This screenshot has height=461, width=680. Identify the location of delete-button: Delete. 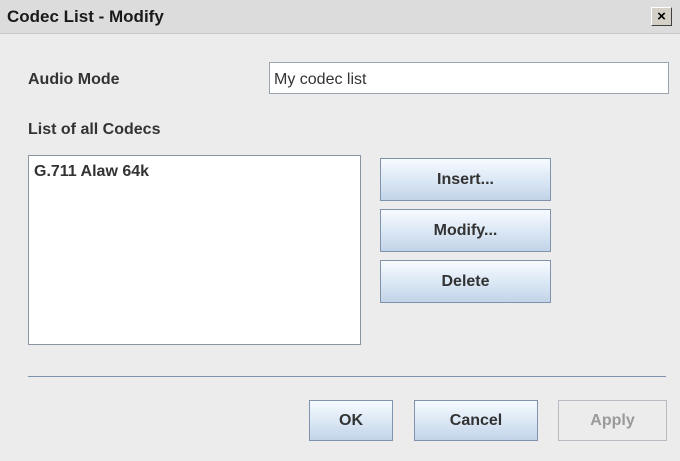
(465, 281).